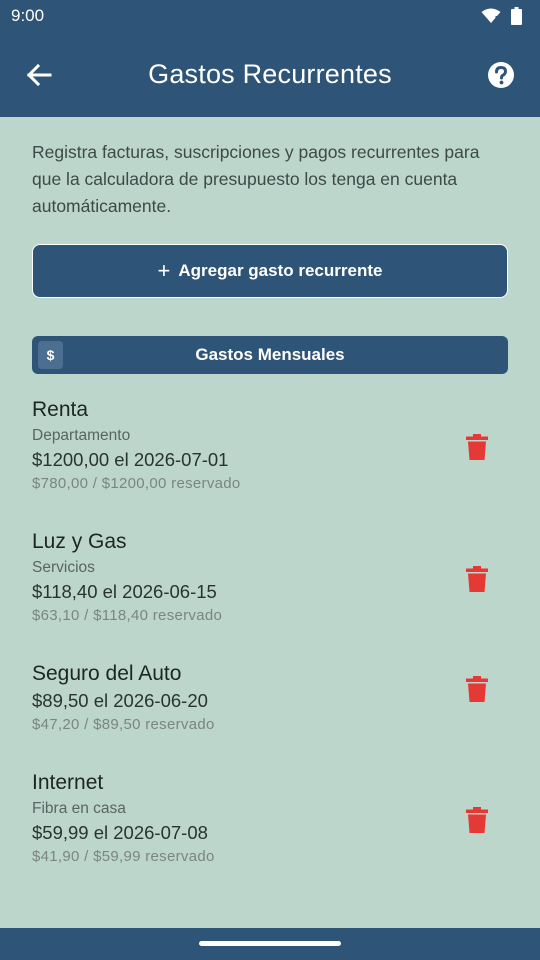 The width and height of the screenshot is (540, 960). I want to click on expense-name: Luz y Gas, so click(79, 541).